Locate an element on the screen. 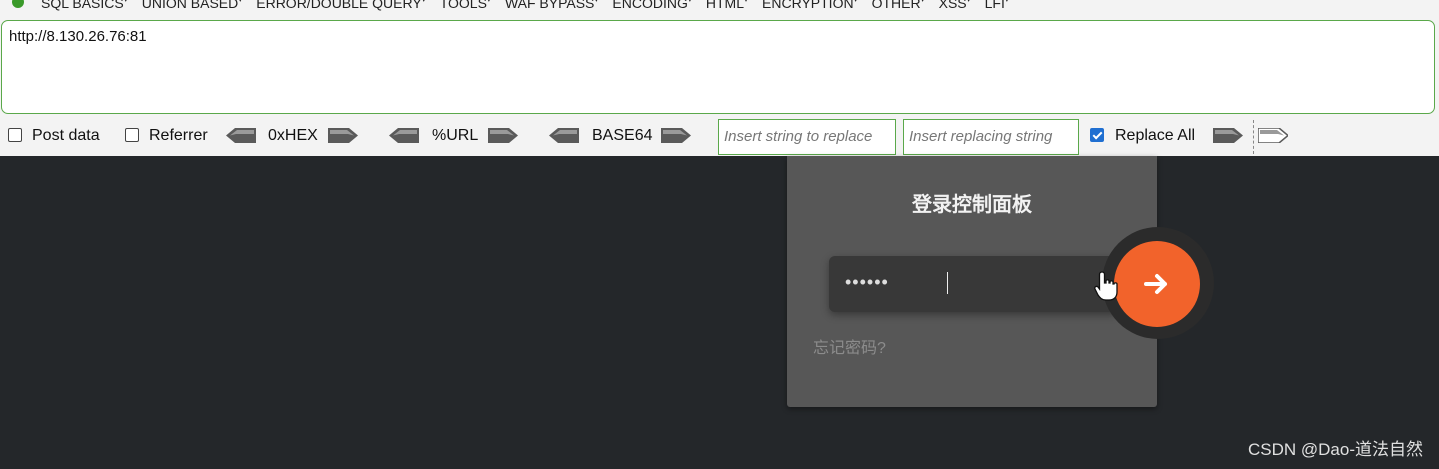  url-value: http://8.130.26.76:81 is located at coordinates (78, 36).